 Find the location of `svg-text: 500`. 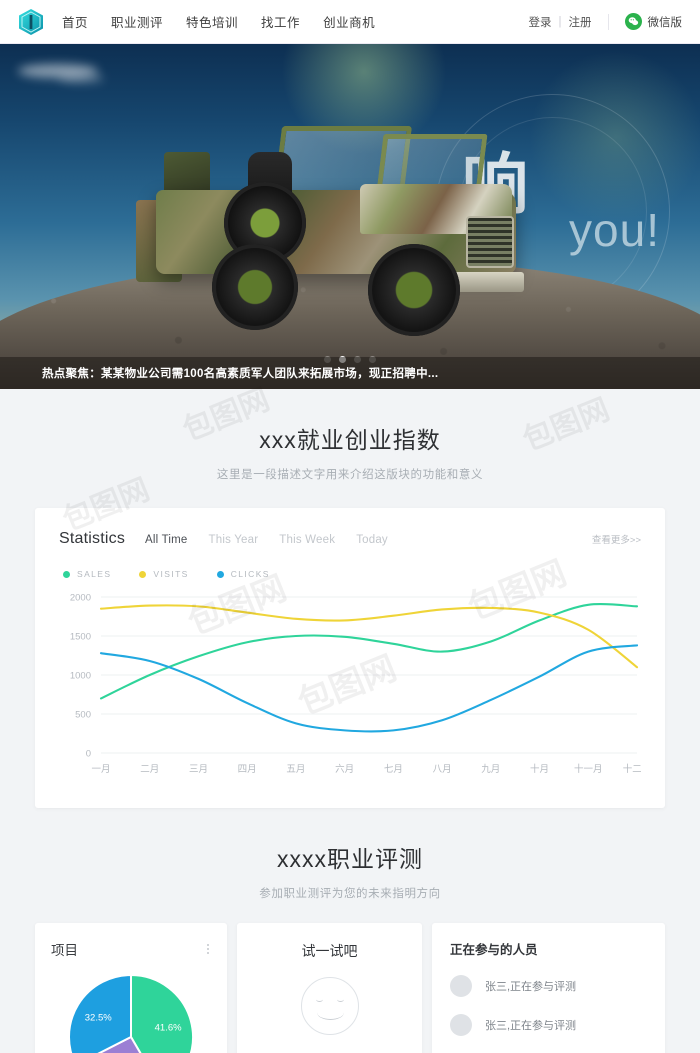

svg-text: 500 is located at coordinates (83, 715).